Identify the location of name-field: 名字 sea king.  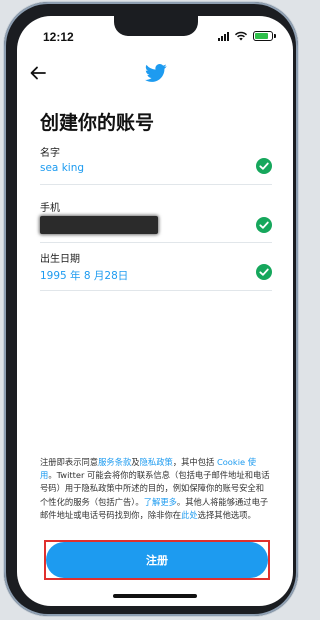
(156, 164).